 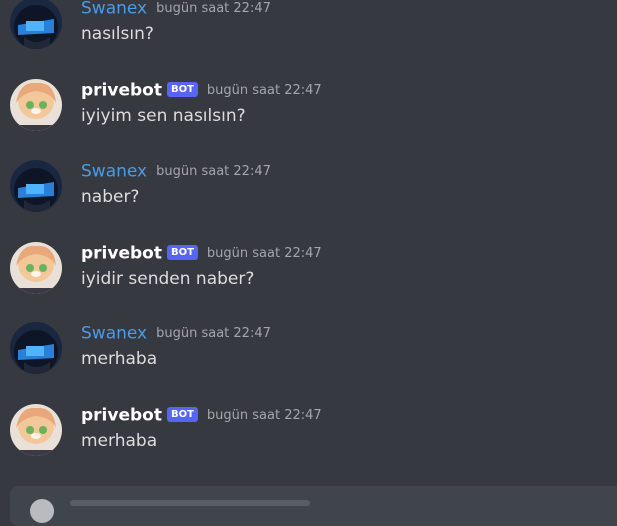 What do you see at coordinates (110, 197) in the screenshot?
I see `message-text: naber?` at bounding box center [110, 197].